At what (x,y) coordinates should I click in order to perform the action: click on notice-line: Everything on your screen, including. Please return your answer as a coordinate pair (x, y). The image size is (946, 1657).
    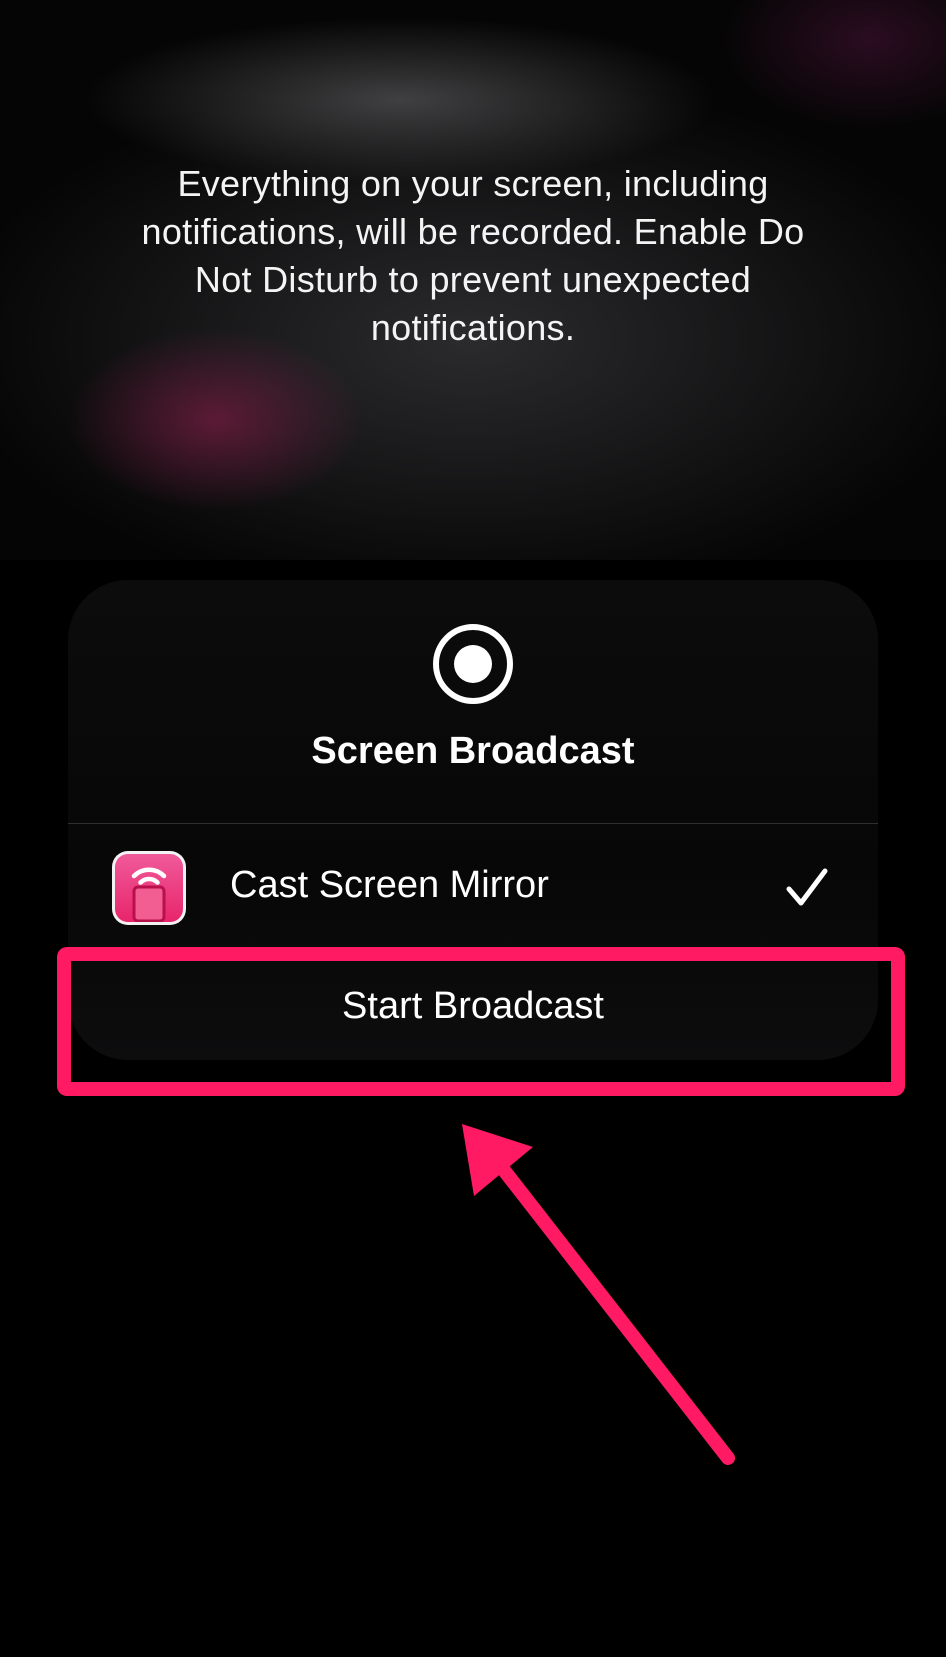
    Looking at the image, I should click on (473, 183).